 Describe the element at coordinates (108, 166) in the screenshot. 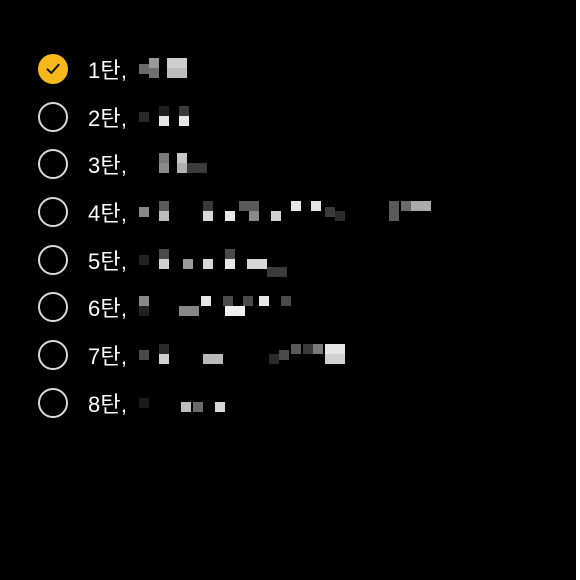

I see `item-label: 3탄,` at that location.